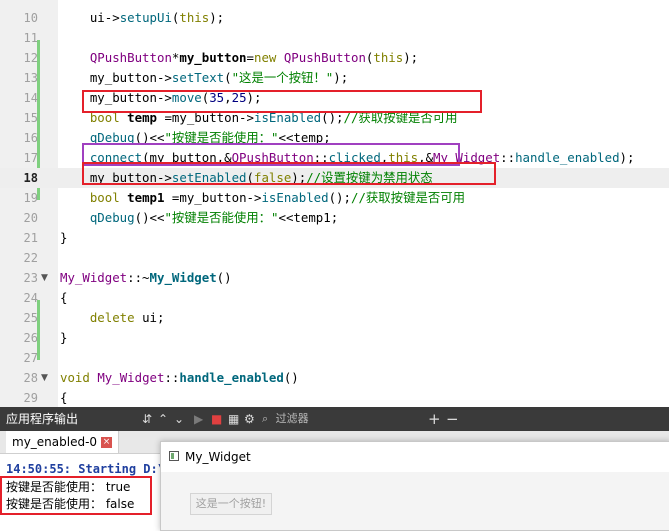 This screenshot has width=669, height=531. Describe the element at coordinates (334, 238) in the screenshot. I see `code-line: 21}` at that location.